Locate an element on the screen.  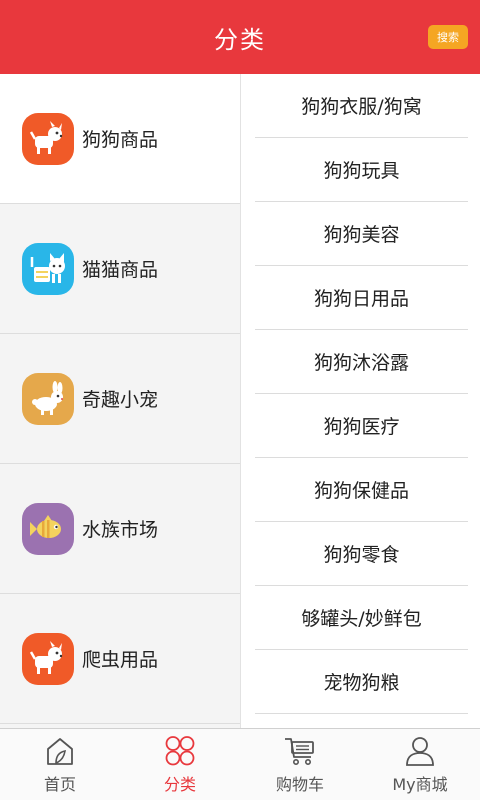
subcategory-item: 够罐头/妙鲜包 is located at coordinates (361, 618).